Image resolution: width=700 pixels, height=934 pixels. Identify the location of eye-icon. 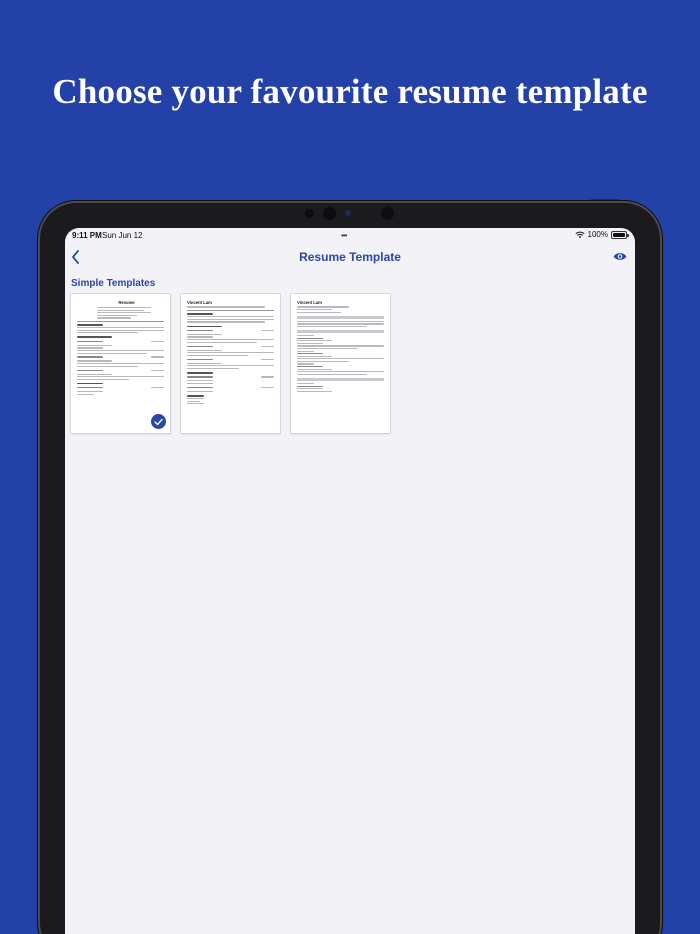
(620, 256).